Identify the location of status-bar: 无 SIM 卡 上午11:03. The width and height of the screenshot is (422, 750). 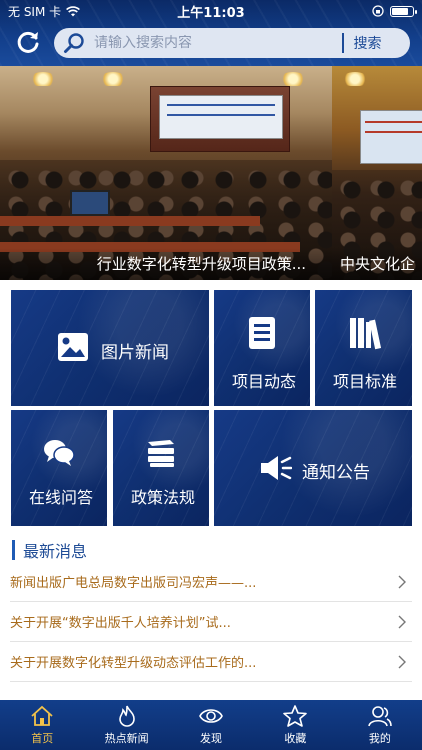
(211, 11).